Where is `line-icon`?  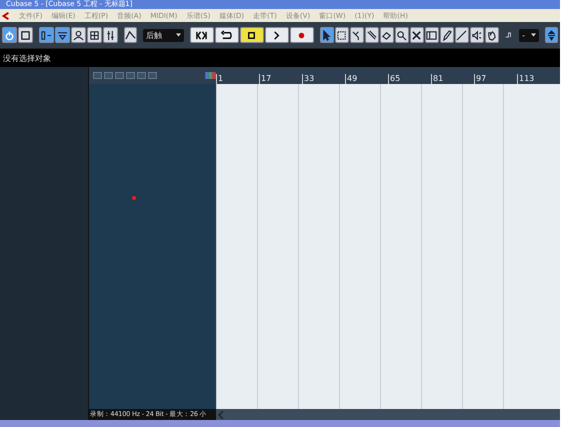
line-icon is located at coordinates (462, 35).